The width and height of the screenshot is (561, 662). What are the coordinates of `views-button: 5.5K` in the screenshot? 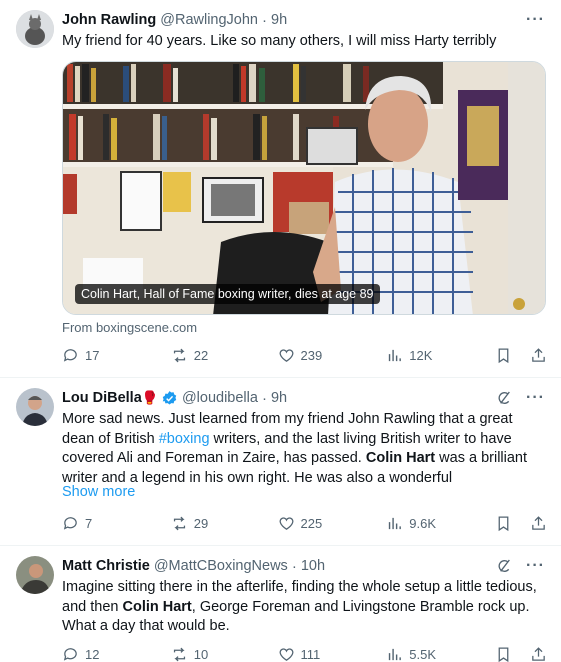 It's located at (440, 654).